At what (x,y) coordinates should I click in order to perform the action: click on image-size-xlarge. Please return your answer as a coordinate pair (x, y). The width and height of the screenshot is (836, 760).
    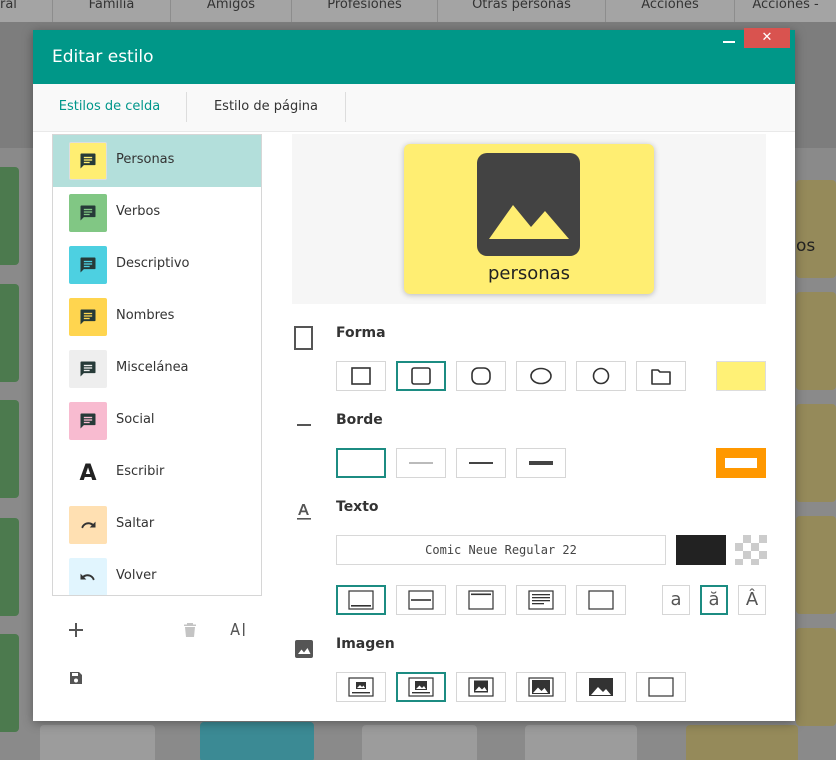
    Looking at the image, I should click on (541, 687).